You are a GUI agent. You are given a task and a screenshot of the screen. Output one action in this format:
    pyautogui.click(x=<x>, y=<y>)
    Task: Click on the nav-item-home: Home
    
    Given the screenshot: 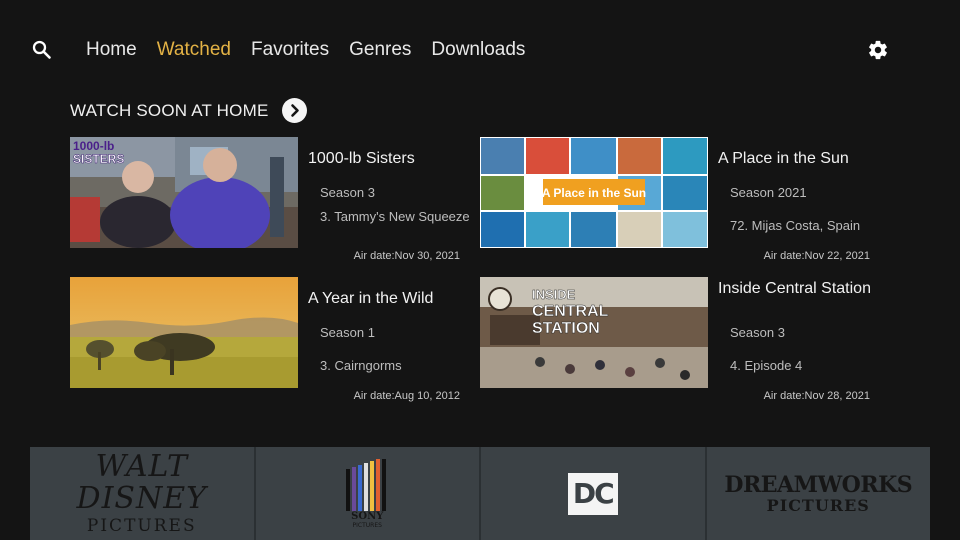 What is the action you would take?
    pyautogui.click(x=111, y=50)
    